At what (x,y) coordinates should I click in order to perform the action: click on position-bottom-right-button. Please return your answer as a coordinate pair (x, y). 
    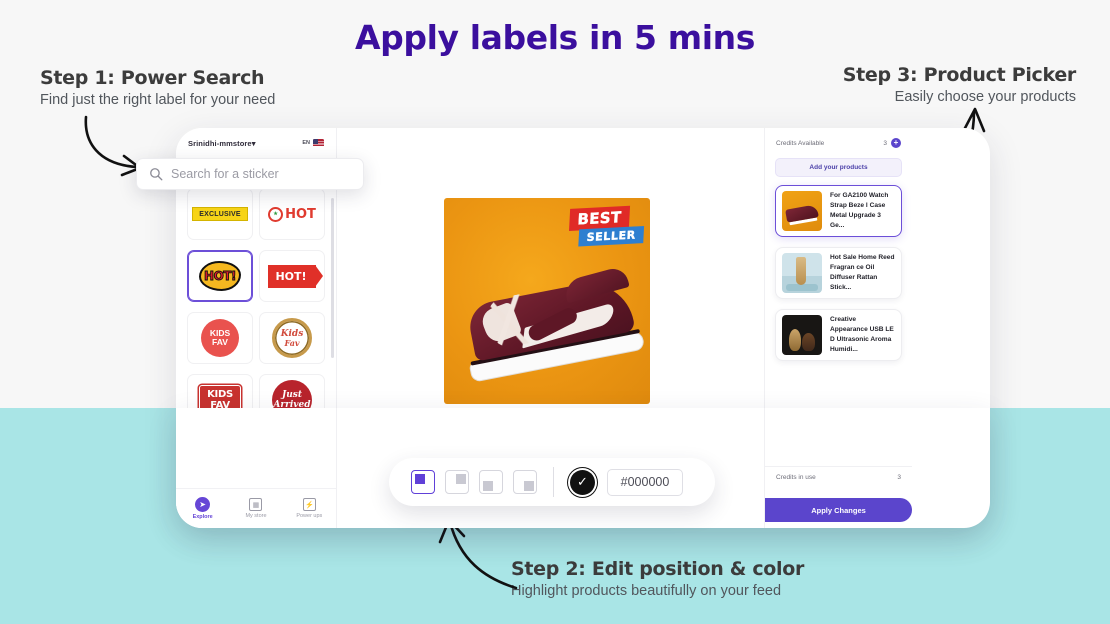
    Looking at the image, I should click on (525, 482).